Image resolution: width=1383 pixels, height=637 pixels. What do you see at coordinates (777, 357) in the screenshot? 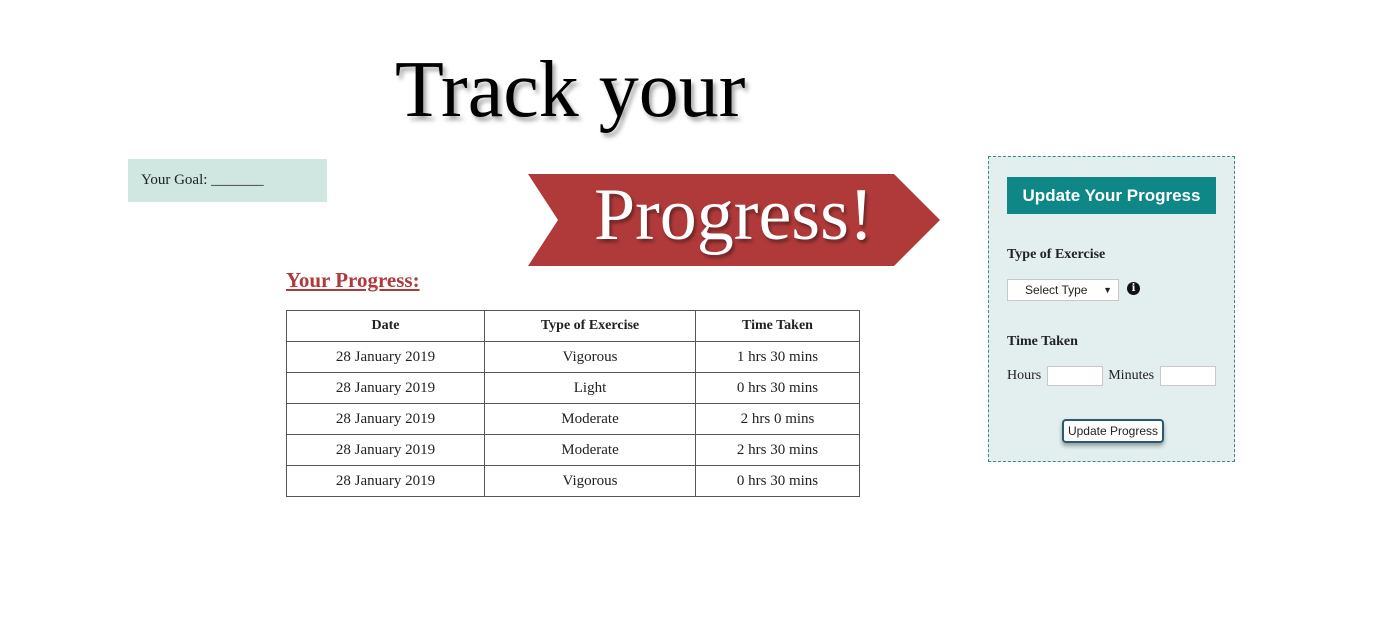
I see `cell-time: 1 hrs 30 mins` at bounding box center [777, 357].